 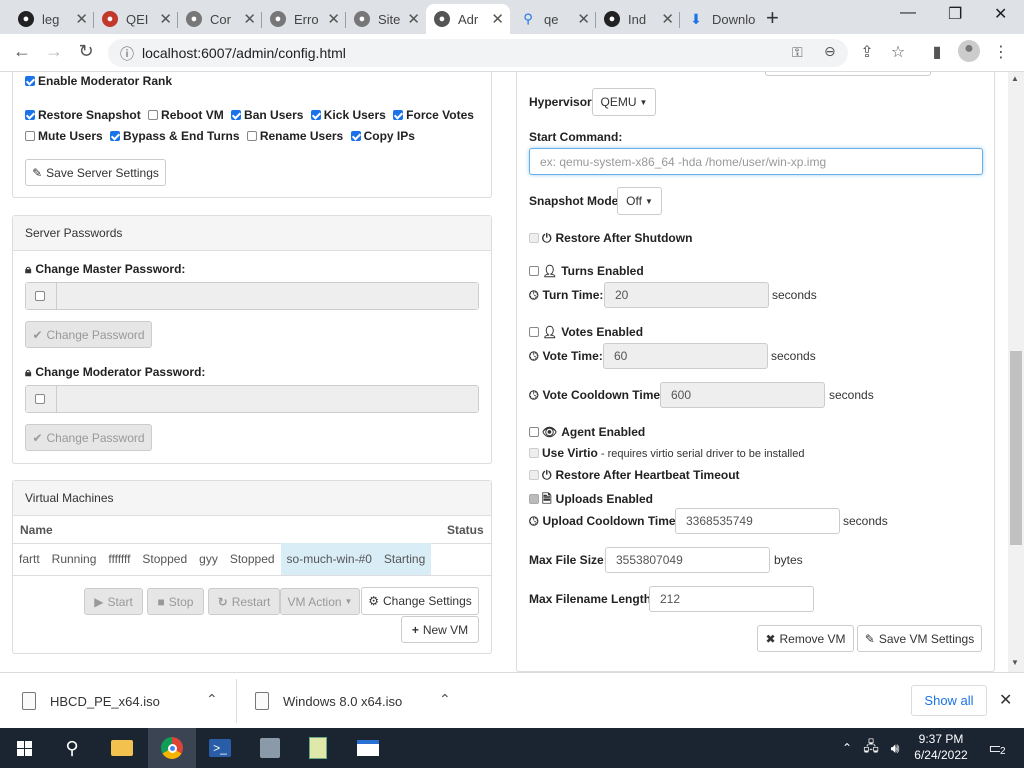 I want to click on close-window-icon: ✕, so click(x=1000, y=14).